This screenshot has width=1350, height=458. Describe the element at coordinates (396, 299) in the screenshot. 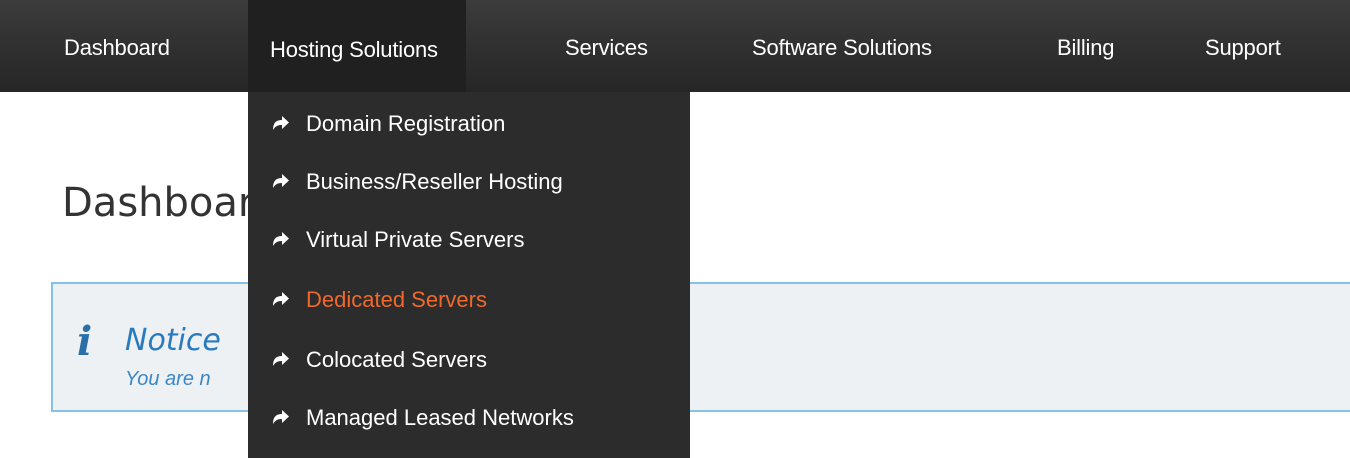

I see `dropdown-item-label: Dedicated Servers` at that location.